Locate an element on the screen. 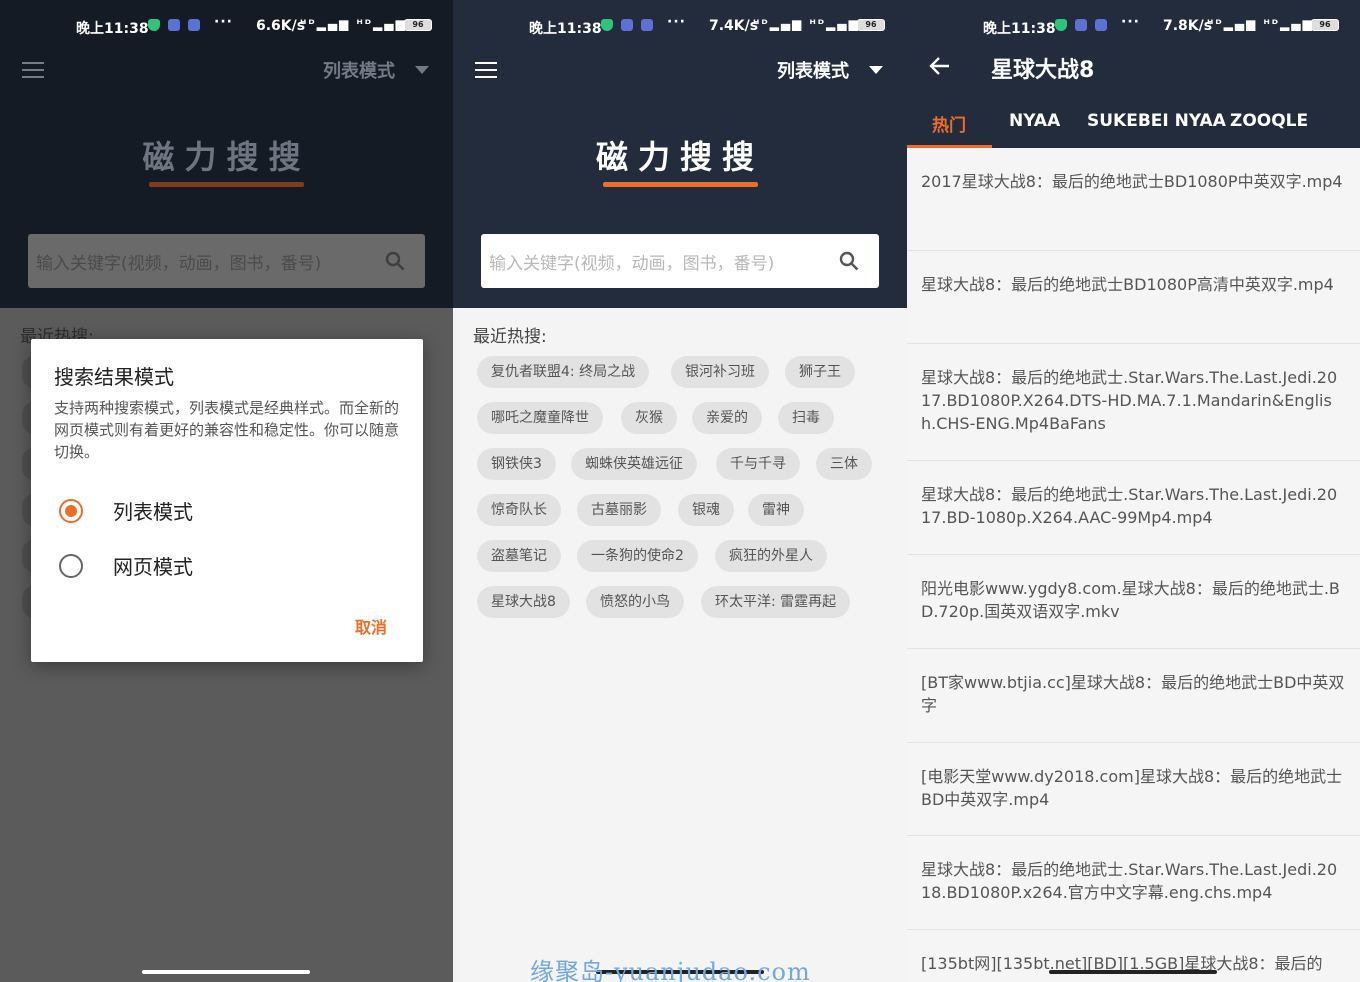 The width and height of the screenshot is (1360, 982). option-web-mode: 网页模式 is located at coordinates (126, 565).